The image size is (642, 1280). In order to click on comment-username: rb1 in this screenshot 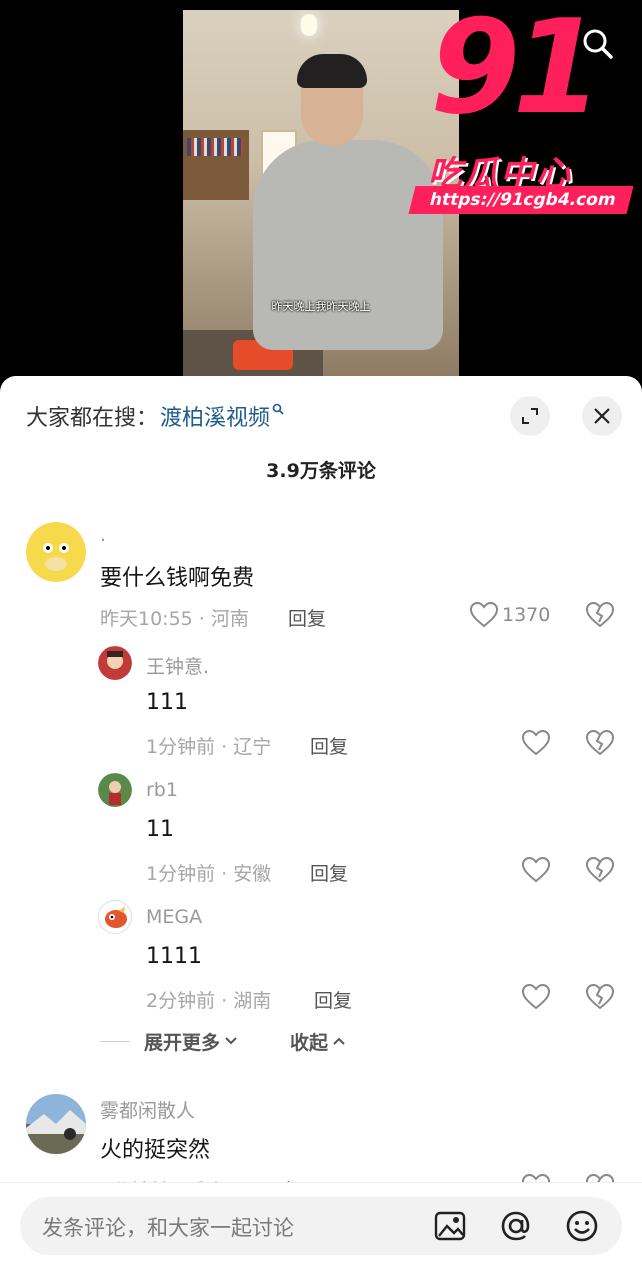, I will do `click(162, 790)`.